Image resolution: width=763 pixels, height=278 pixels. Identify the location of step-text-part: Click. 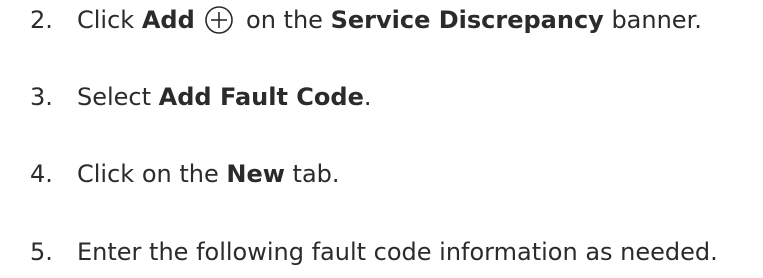
(109, 20).